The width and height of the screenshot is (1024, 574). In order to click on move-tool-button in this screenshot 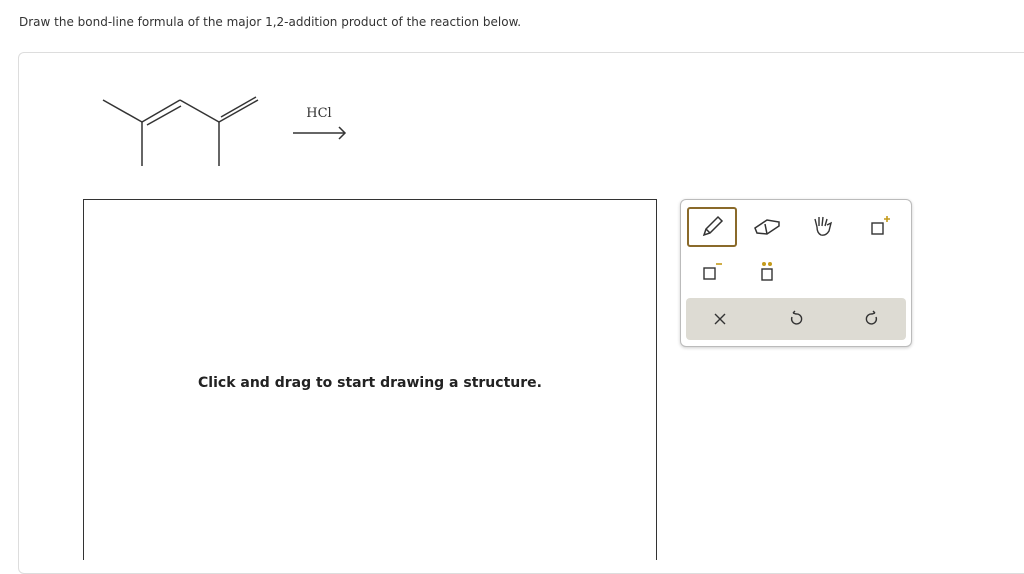, I will do `click(823, 226)`.